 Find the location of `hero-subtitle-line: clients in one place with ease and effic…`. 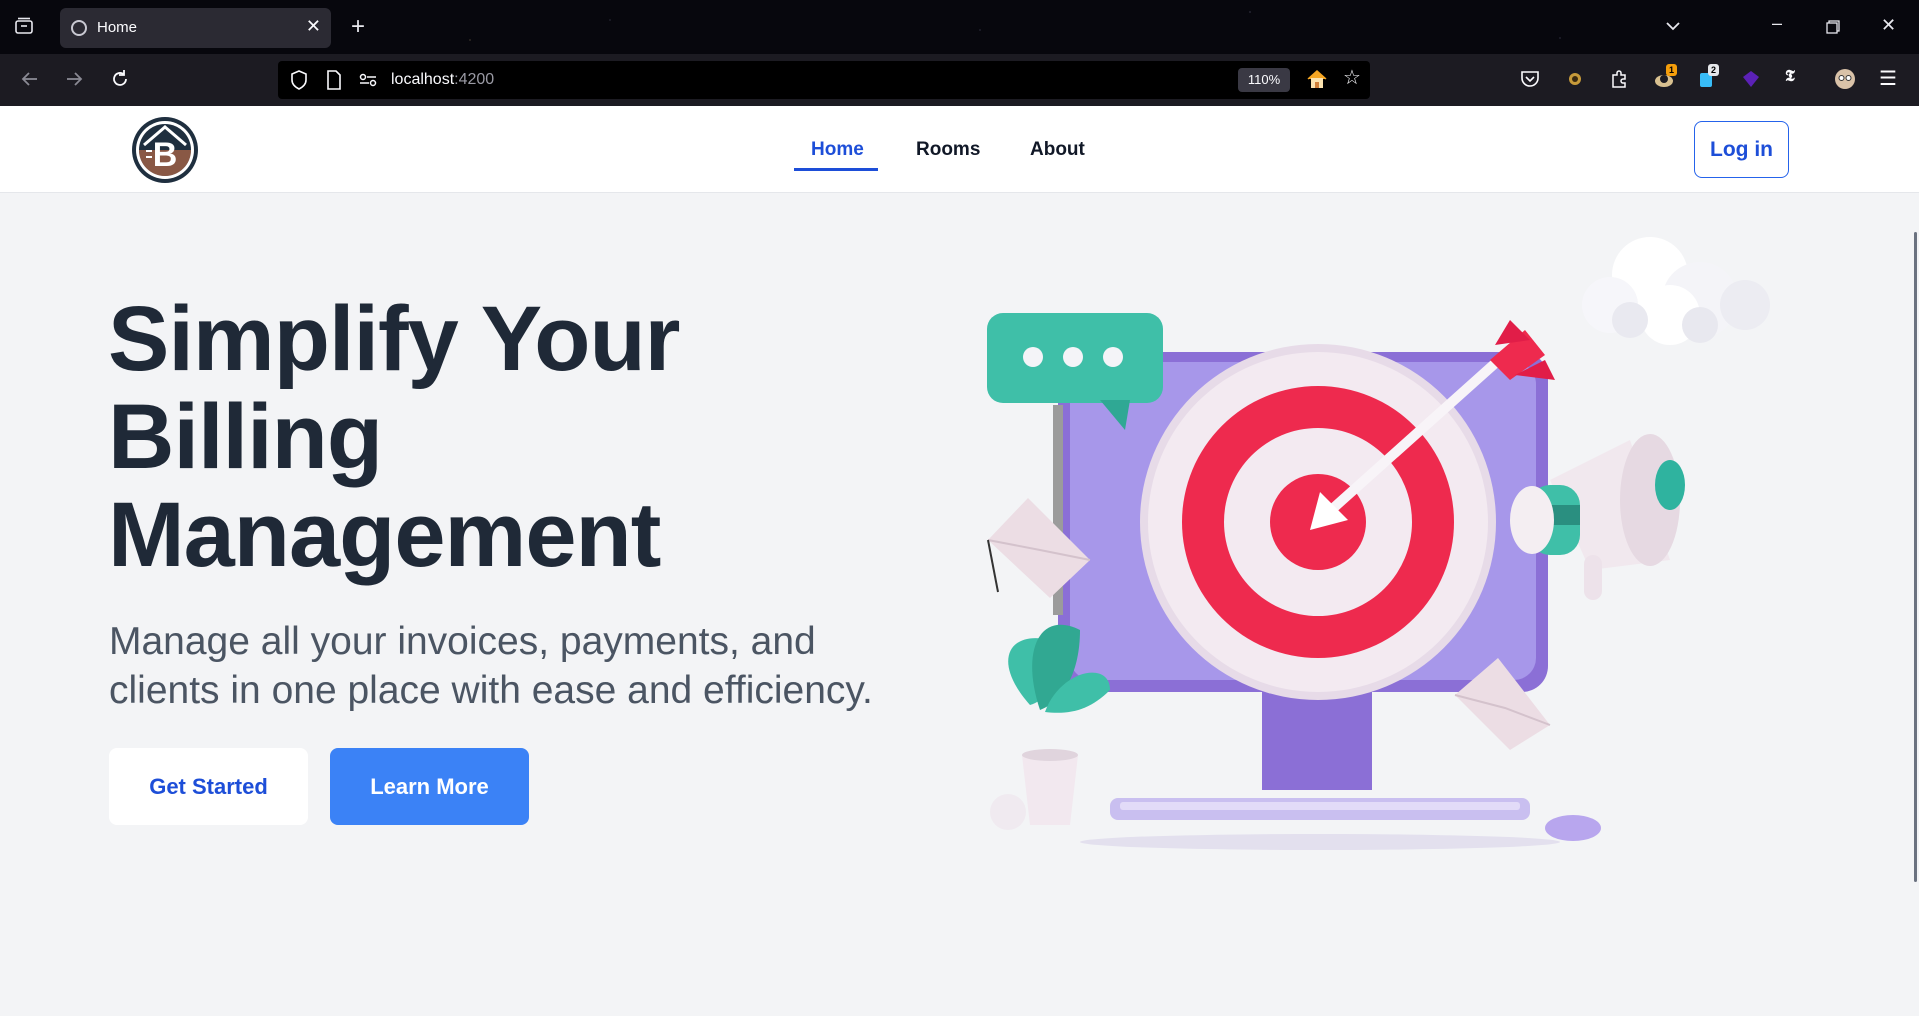

hero-subtitle-line: clients in one place with ease and effic… is located at coordinates (491, 690).